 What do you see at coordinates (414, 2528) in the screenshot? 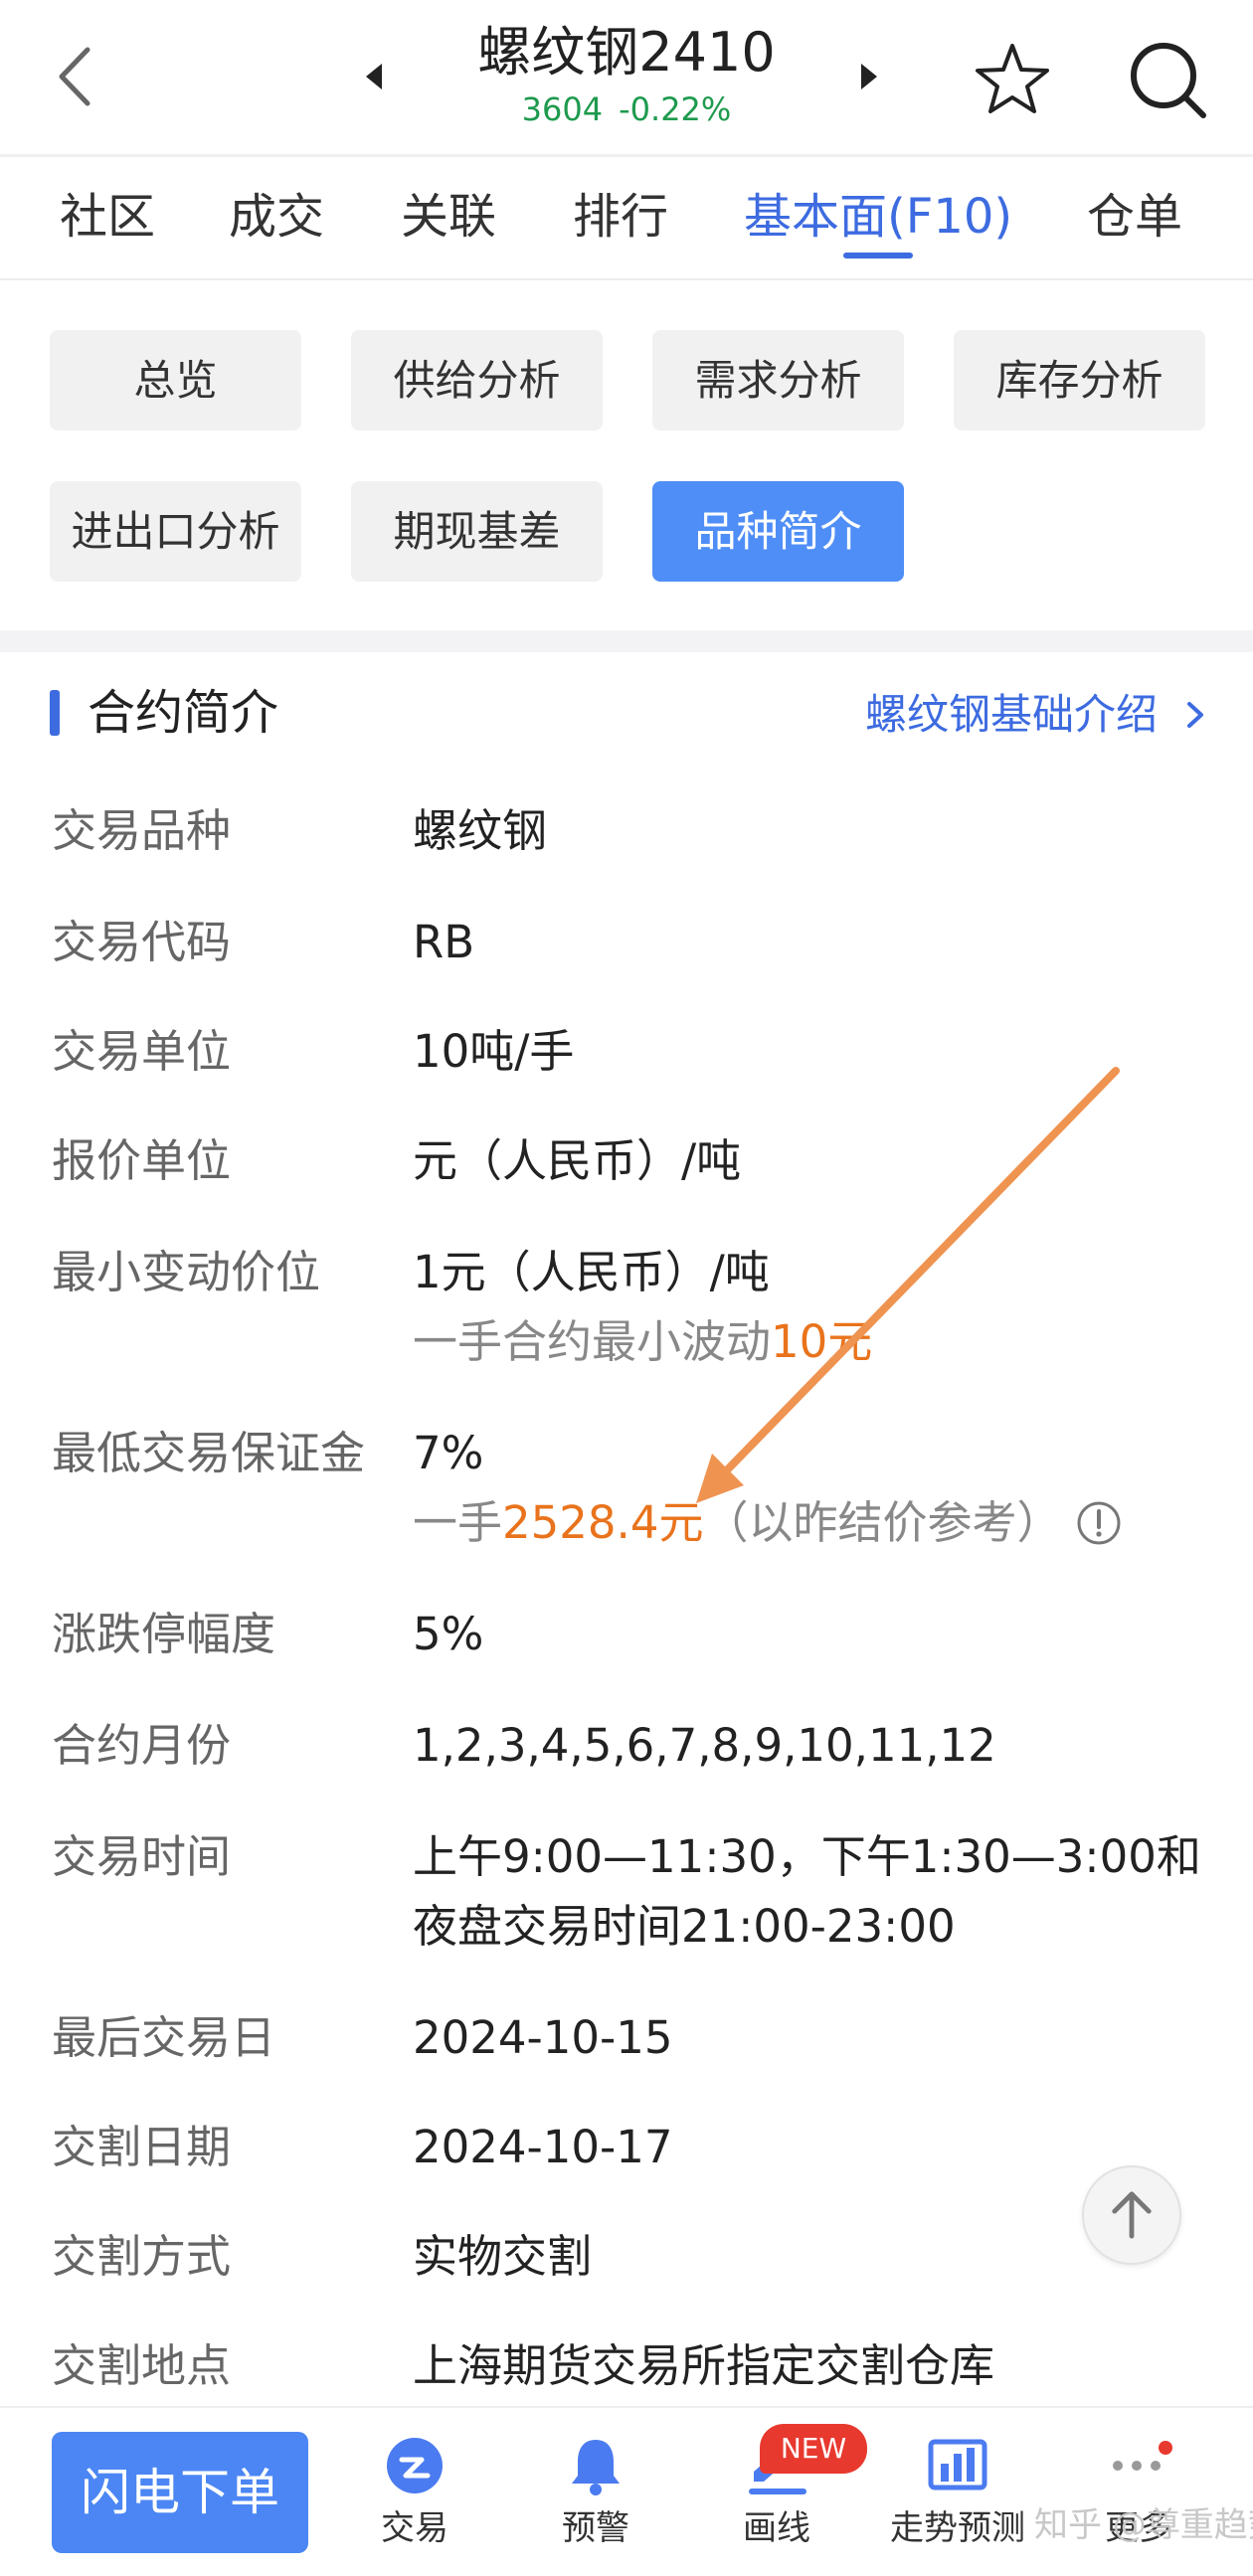
I see `nav-trade-label: 交易` at bounding box center [414, 2528].